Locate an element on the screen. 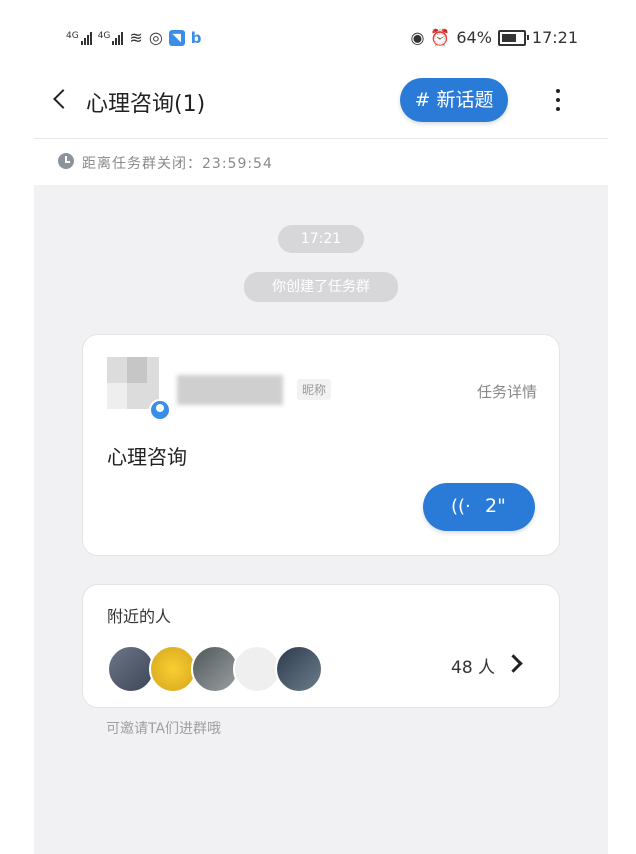  nearby-people-card: 附近的人 48 人 is located at coordinates (321, 646).